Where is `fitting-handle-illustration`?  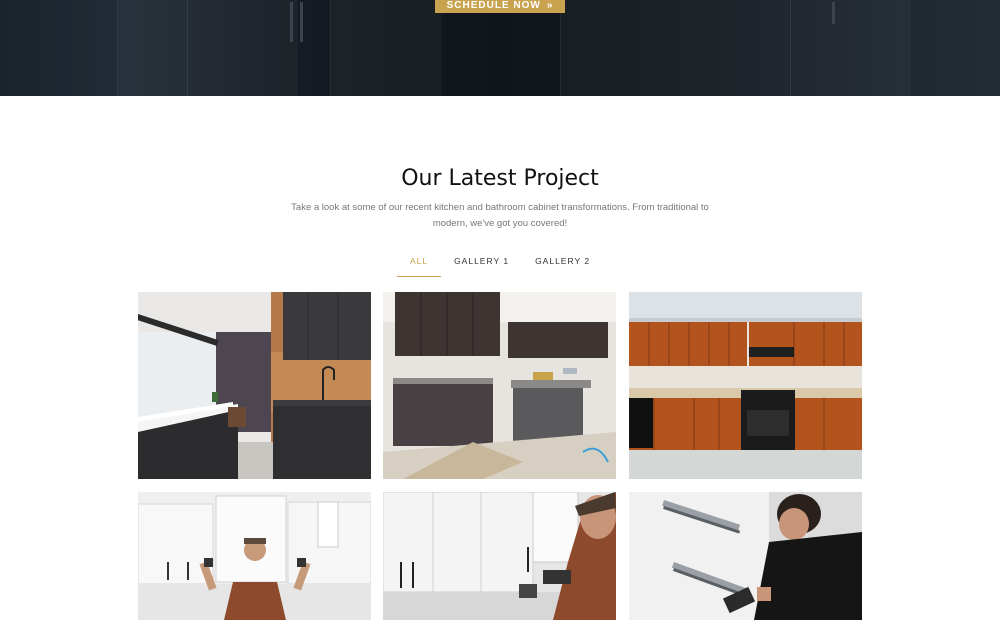
fitting-handle-illustration is located at coordinates (499, 556).